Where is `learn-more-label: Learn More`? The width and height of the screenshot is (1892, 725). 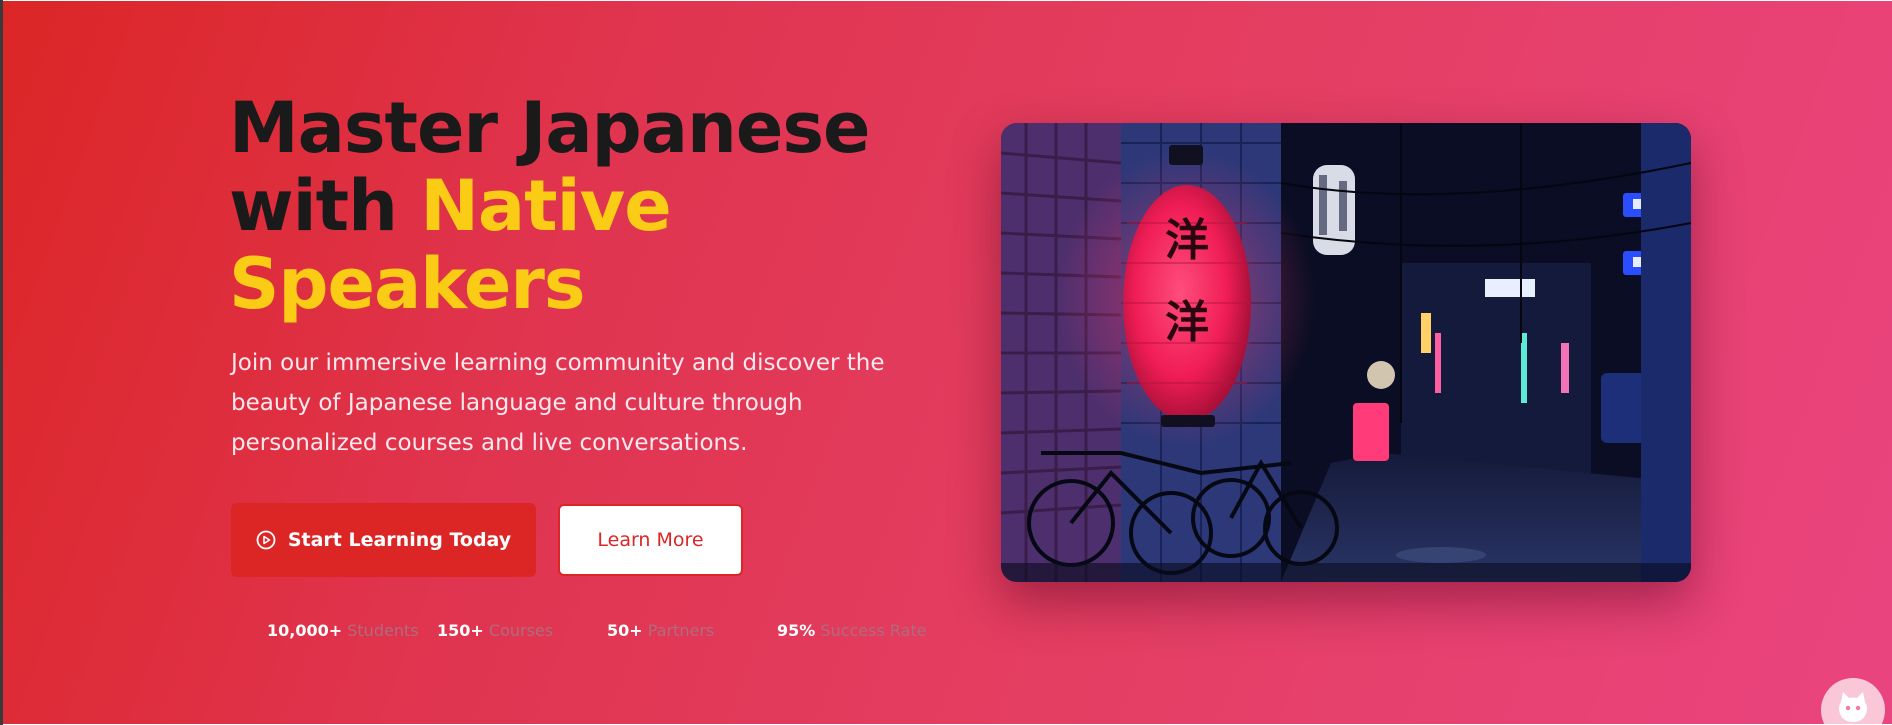 learn-more-label: Learn More is located at coordinates (650, 540).